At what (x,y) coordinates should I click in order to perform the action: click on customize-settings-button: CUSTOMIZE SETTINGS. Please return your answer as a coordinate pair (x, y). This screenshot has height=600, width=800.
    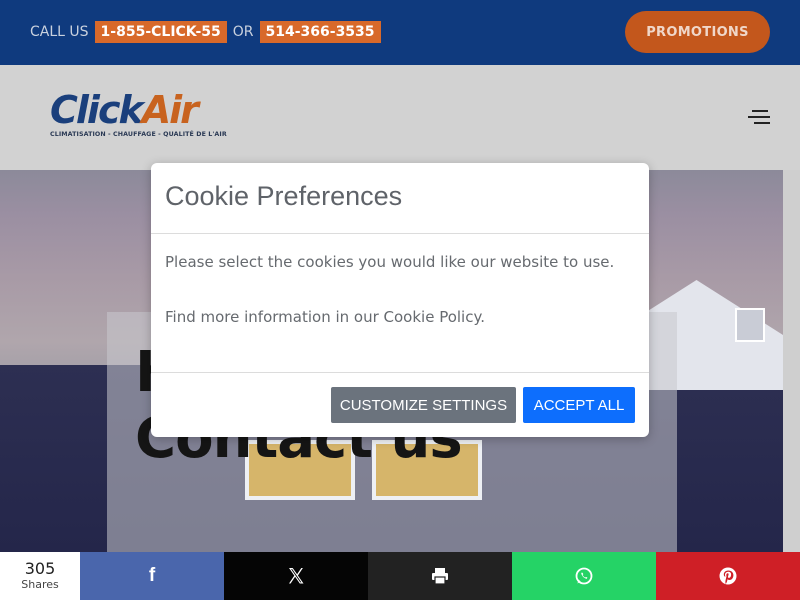
    Looking at the image, I should click on (423, 405).